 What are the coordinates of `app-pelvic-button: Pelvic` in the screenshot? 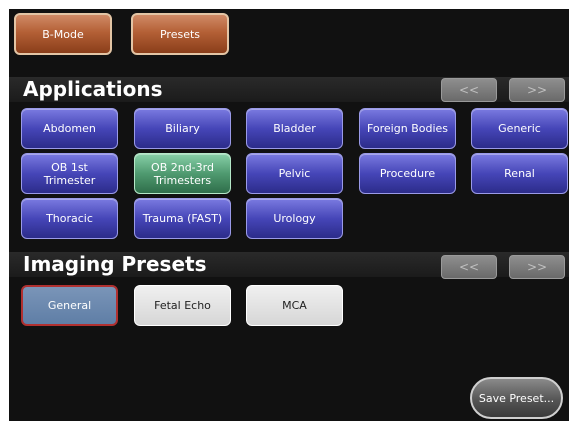 It's located at (294, 173).